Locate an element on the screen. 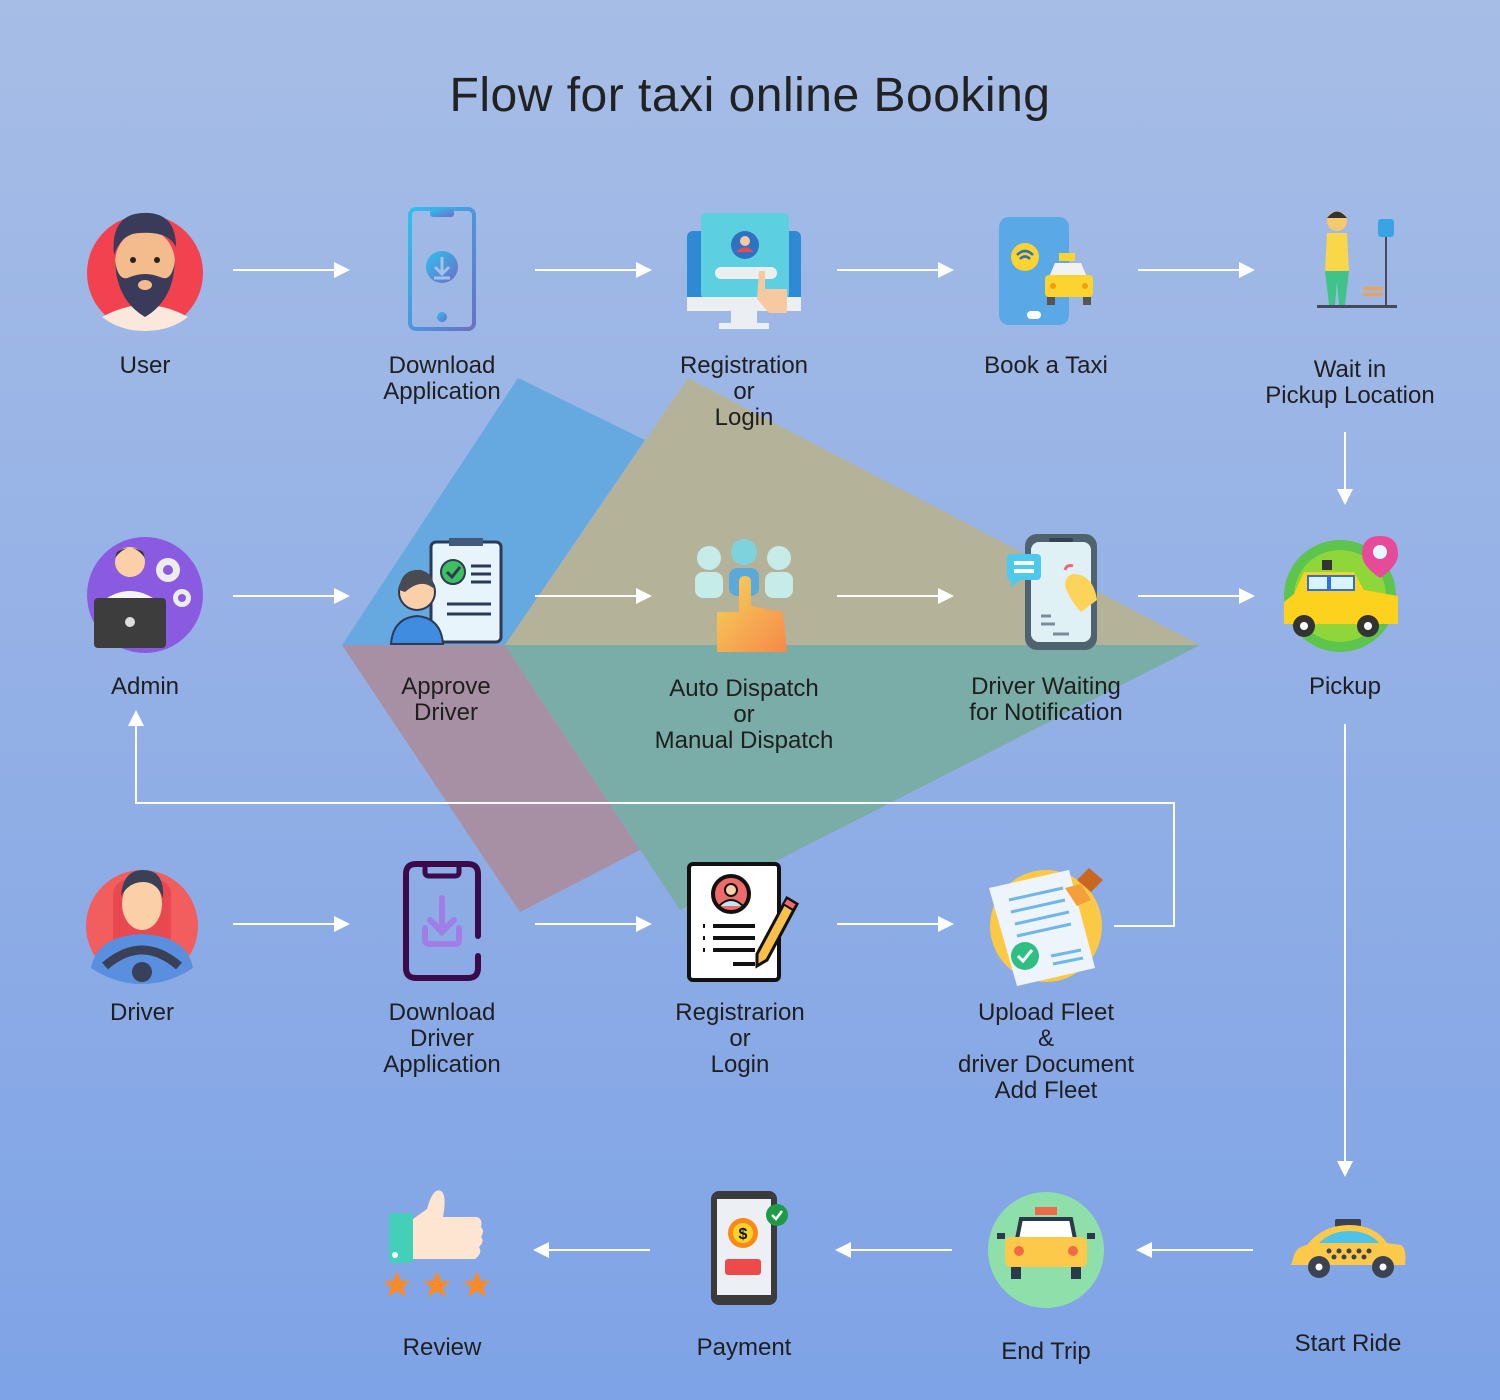 This screenshot has width=1500, height=1400. admin-laptop-gears-icon is located at coordinates (145, 595).